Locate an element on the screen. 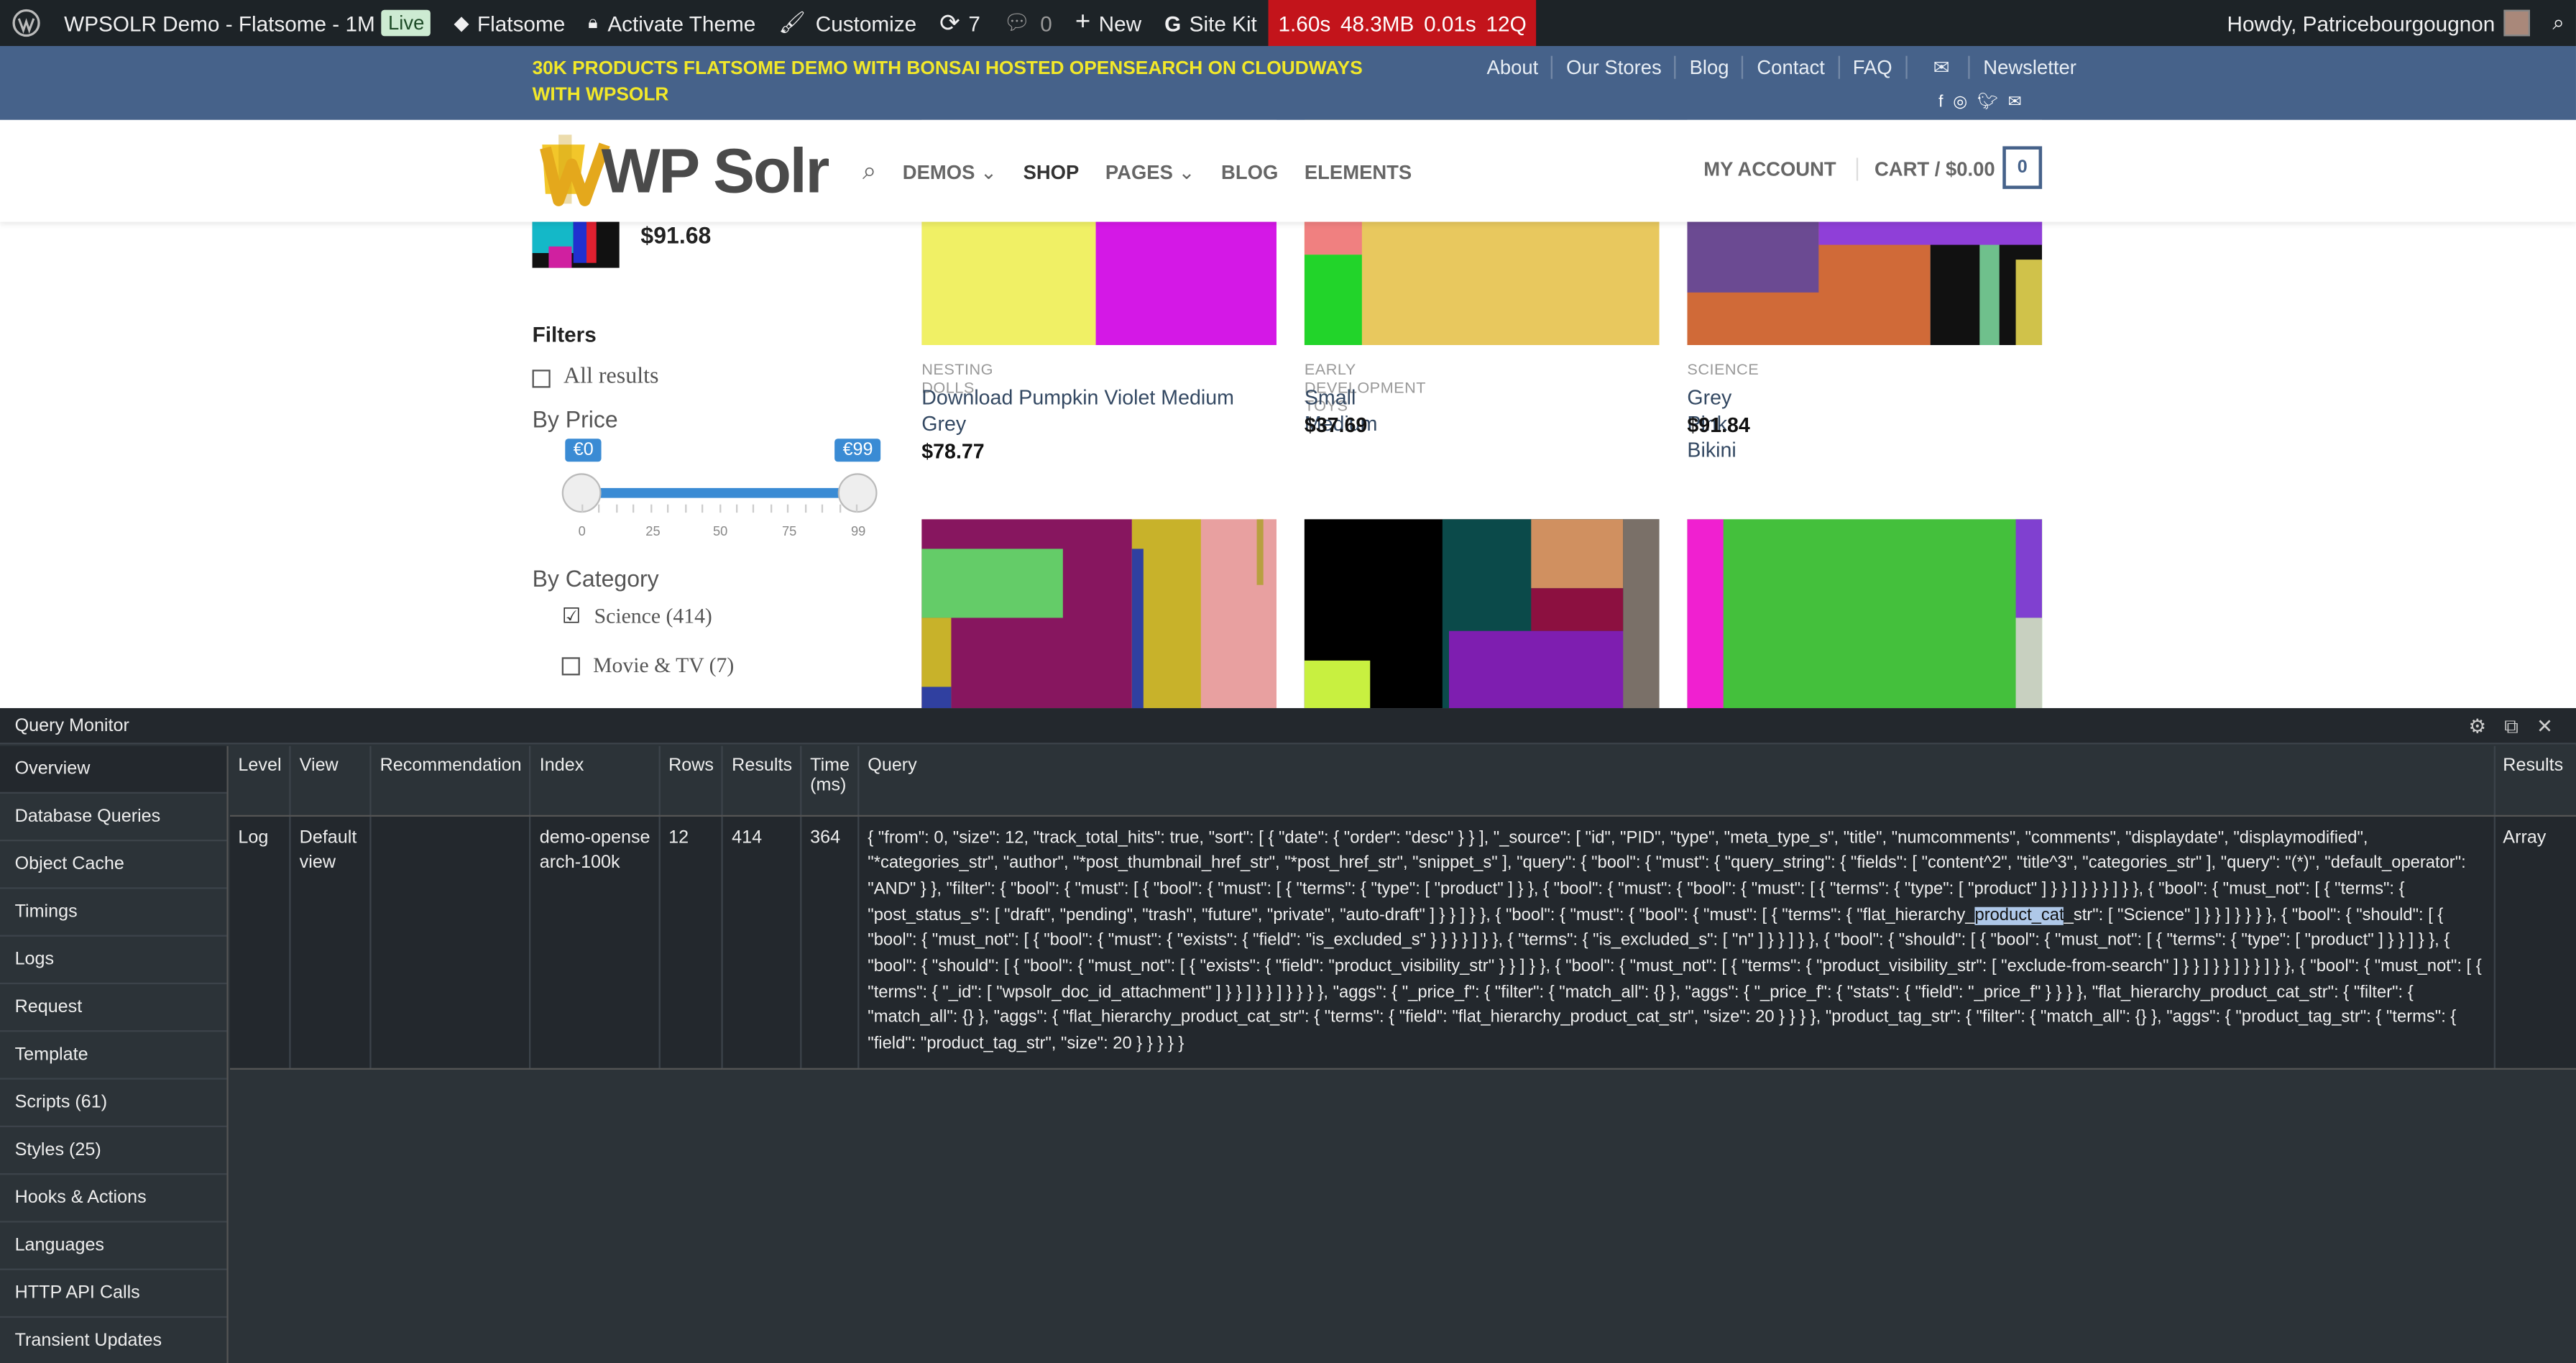 The image size is (2576, 1363). filters-heading: Filters is located at coordinates (564, 334).